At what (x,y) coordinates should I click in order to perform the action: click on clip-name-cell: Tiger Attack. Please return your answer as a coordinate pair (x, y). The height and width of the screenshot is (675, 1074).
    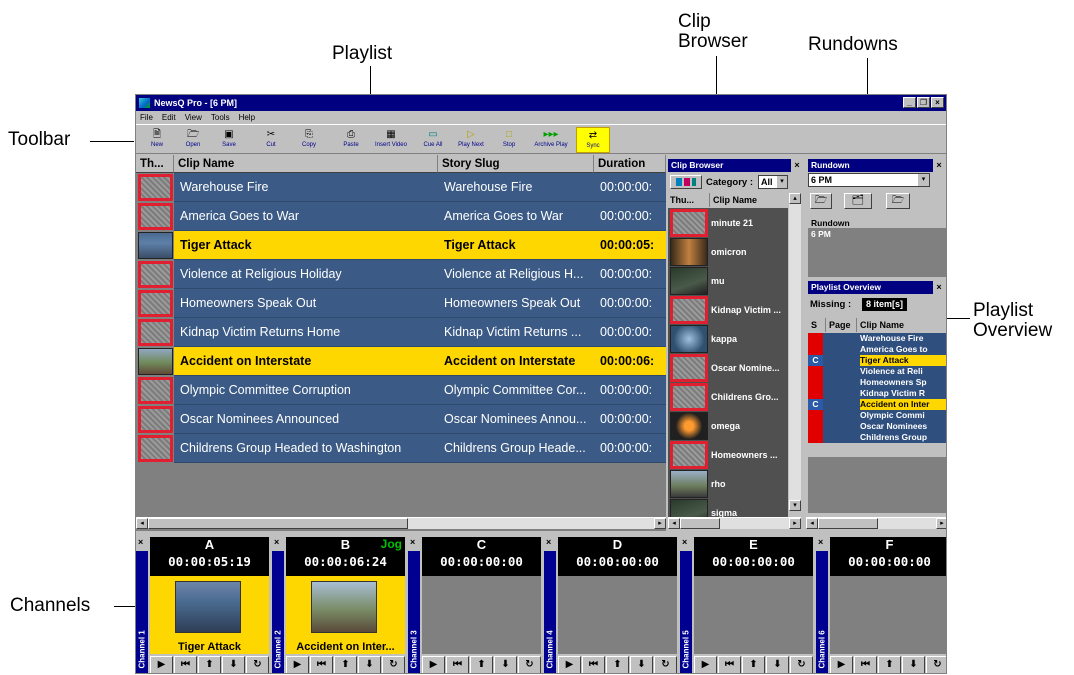
    Looking at the image, I should click on (306, 245).